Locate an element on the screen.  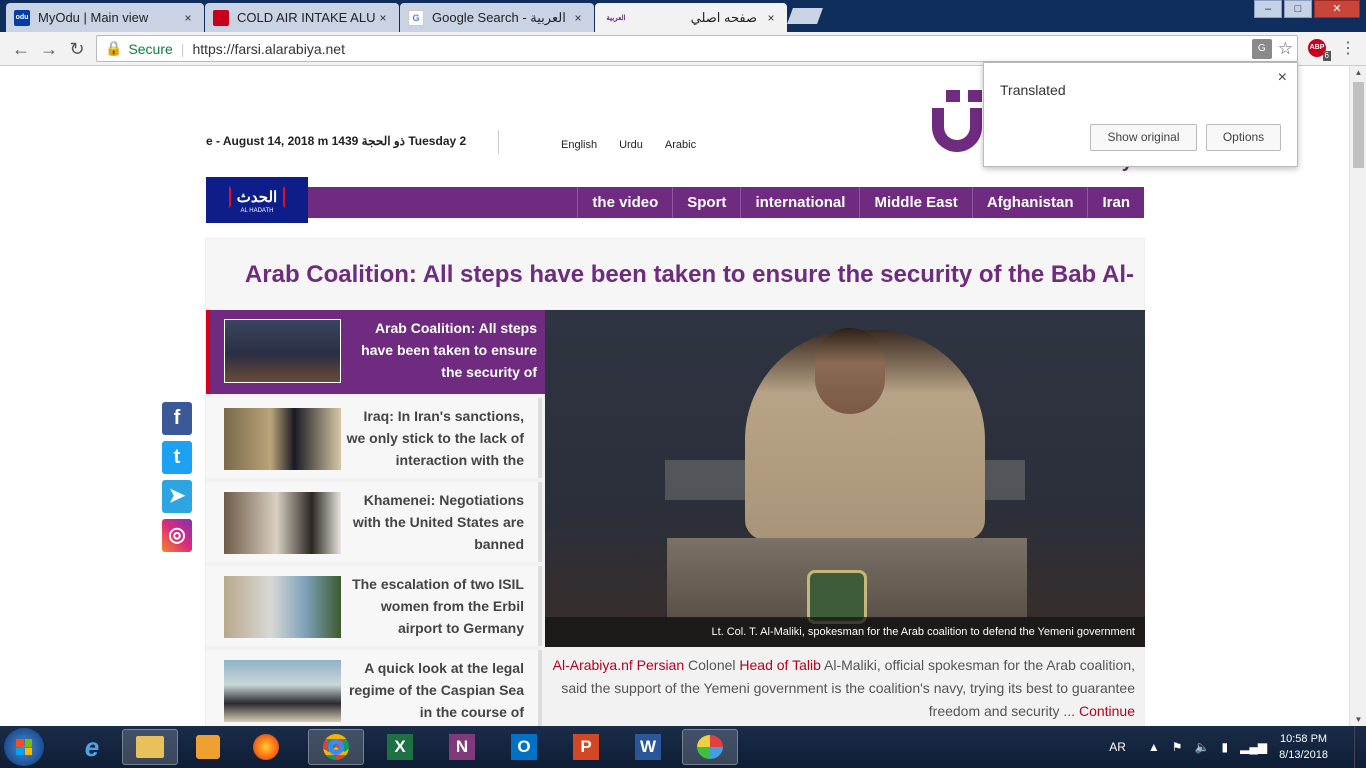
adblock-icon: ABP 6 is located at coordinates (1319, 50).